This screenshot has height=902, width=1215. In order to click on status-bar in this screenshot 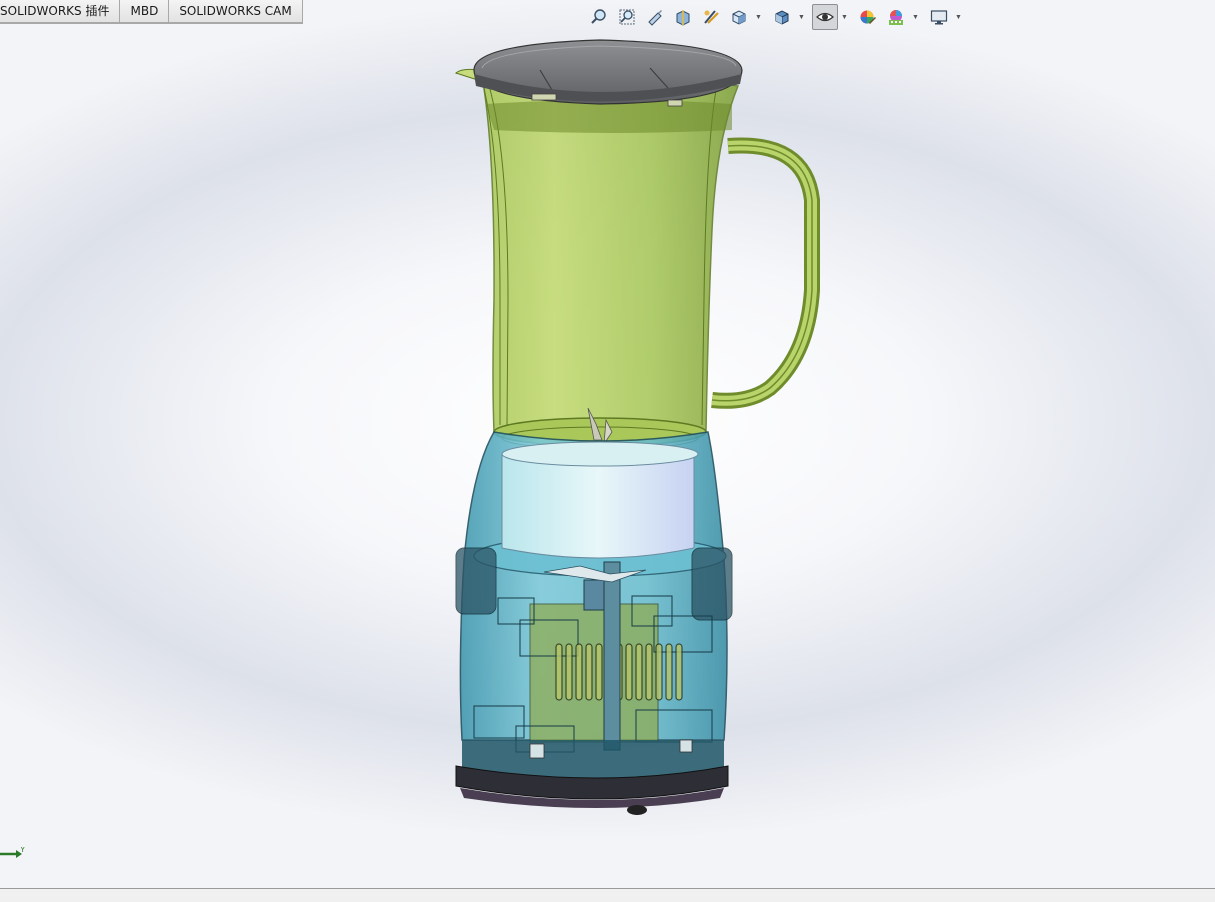, I will do `click(607, 895)`.